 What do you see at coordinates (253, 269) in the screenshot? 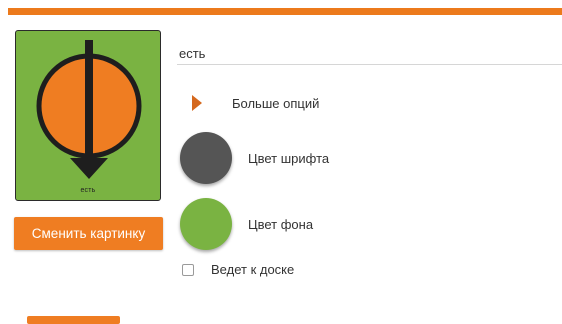
I see `leads-to-board-label: Ведет к доске` at bounding box center [253, 269].